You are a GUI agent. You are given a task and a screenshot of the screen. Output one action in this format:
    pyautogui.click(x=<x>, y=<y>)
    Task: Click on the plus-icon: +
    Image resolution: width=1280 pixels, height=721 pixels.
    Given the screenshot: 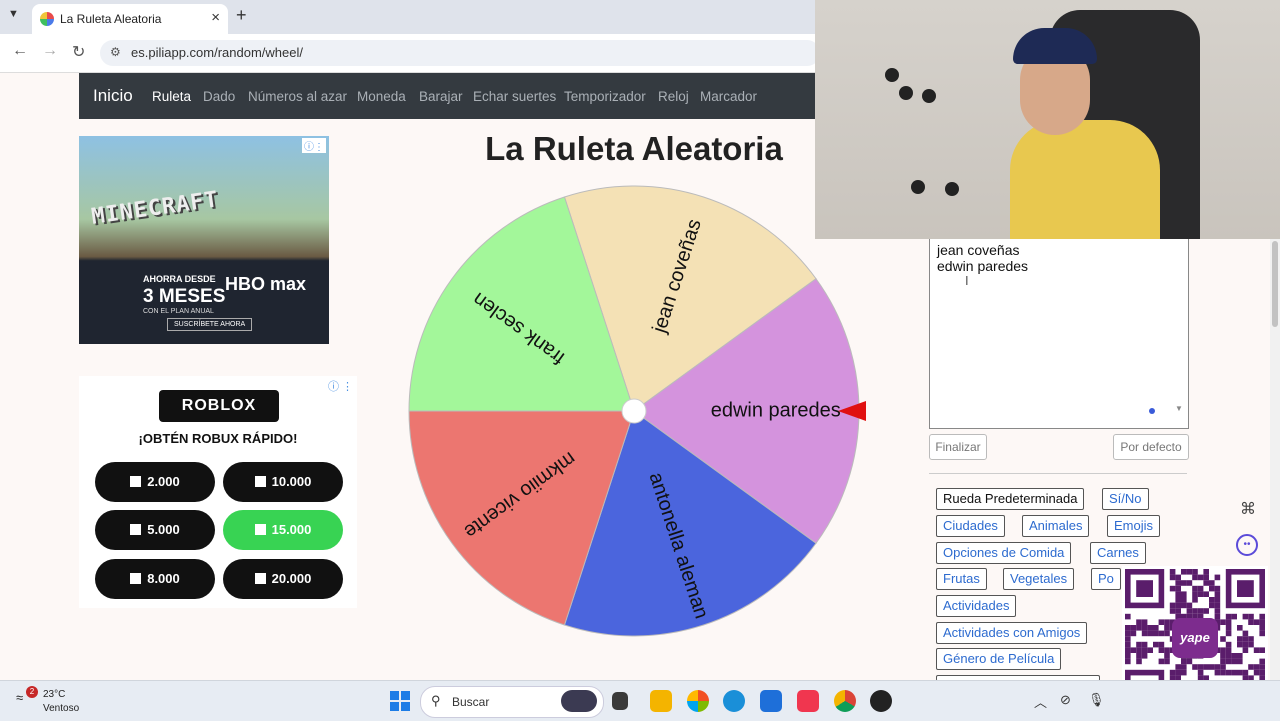 What is the action you would take?
    pyautogui.click(x=241, y=15)
    